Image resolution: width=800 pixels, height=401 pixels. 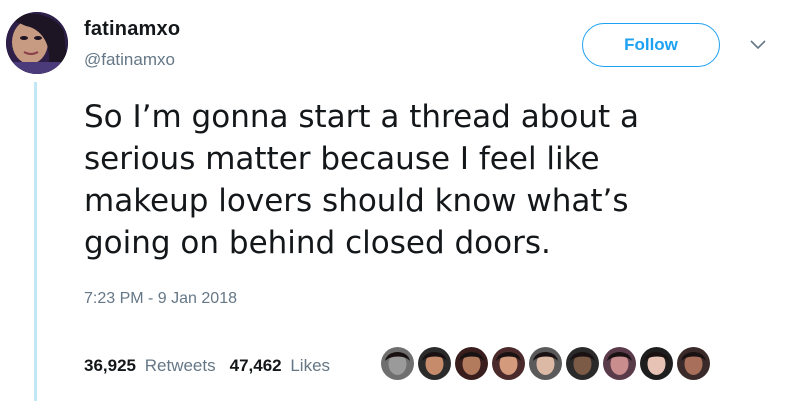 I want to click on avatar, so click(x=37, y=43).